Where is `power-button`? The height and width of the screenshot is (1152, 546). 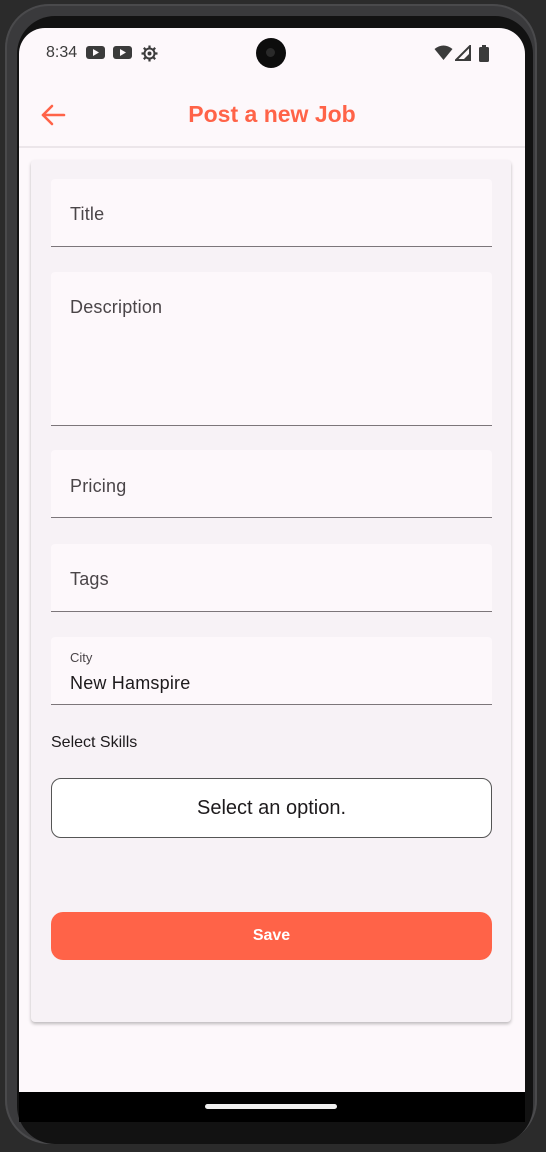 power-button is located at coordinates (540, 270).